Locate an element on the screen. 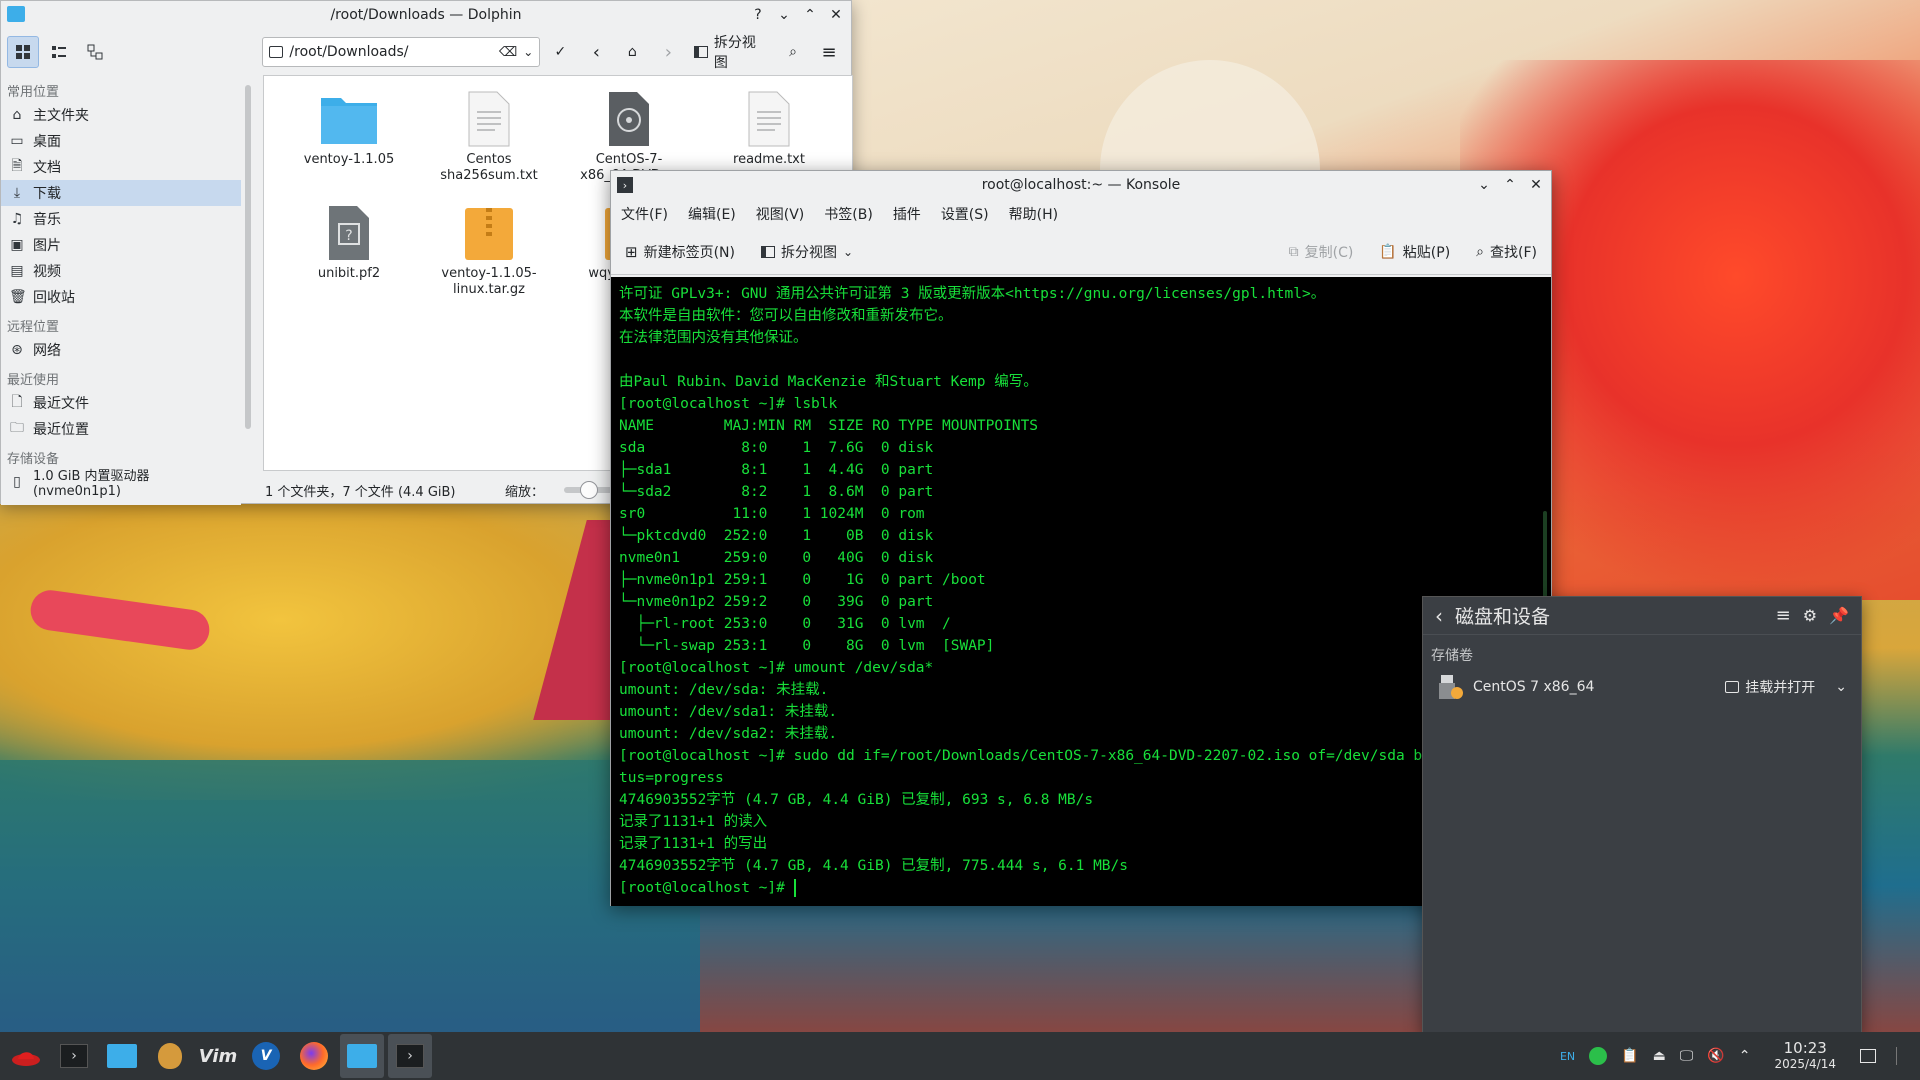 The image size is (1920, 1080). search-button: ⌕ is located at coordinates (793, 52).